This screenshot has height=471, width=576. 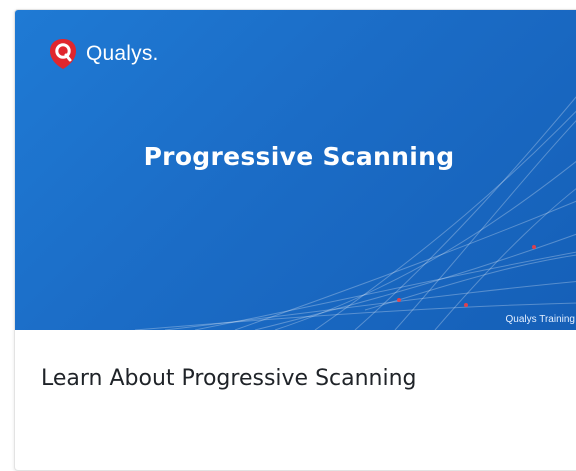 I want to click on qualys-shield-icon, so click(x=63, y=54).